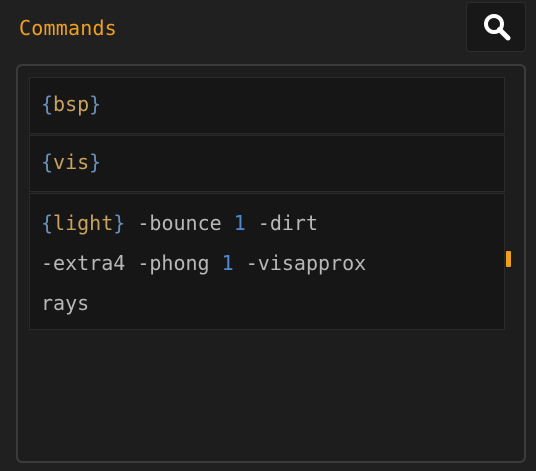 The image size is (536, 471). I want to click on arg-dirt: -dirt, so click(288, 223).